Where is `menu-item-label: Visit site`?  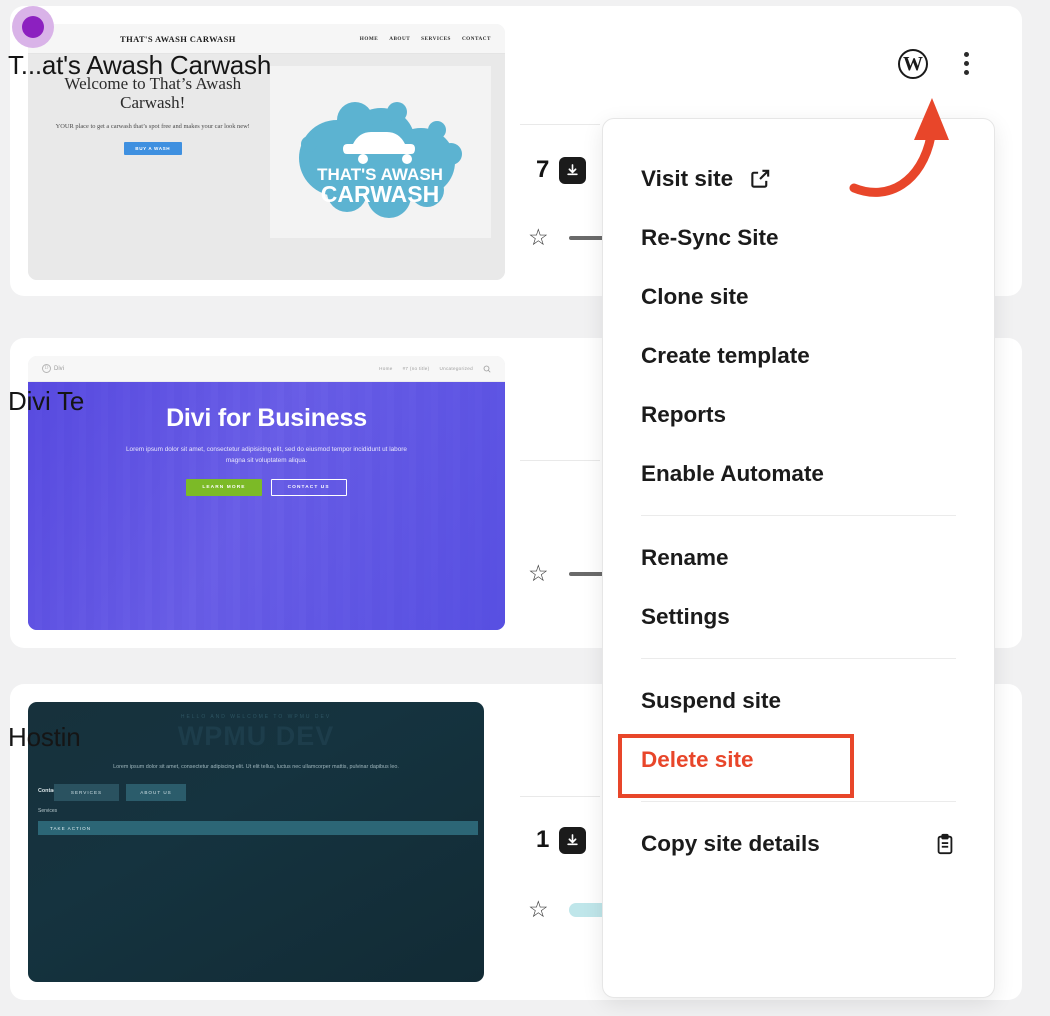
menu-item-label: Visit site is located at coordinates (687, 178).